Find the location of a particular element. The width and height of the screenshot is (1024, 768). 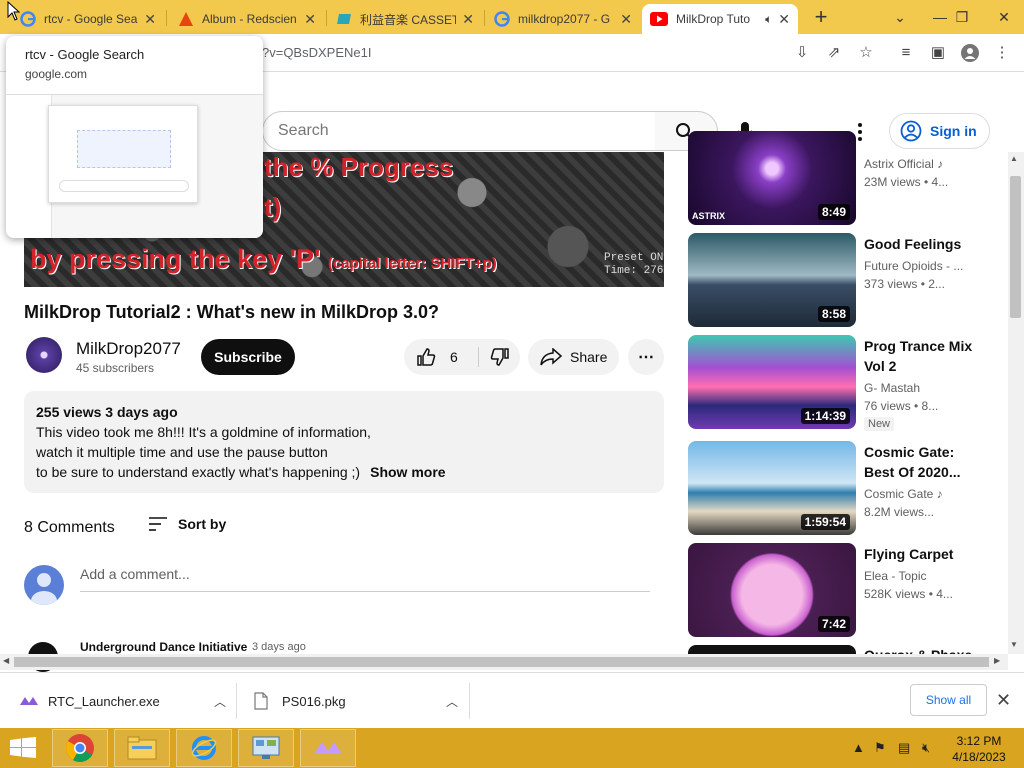

recommendation-channel: Cosmic Gate ♪ is located at coordinates (903, 494).